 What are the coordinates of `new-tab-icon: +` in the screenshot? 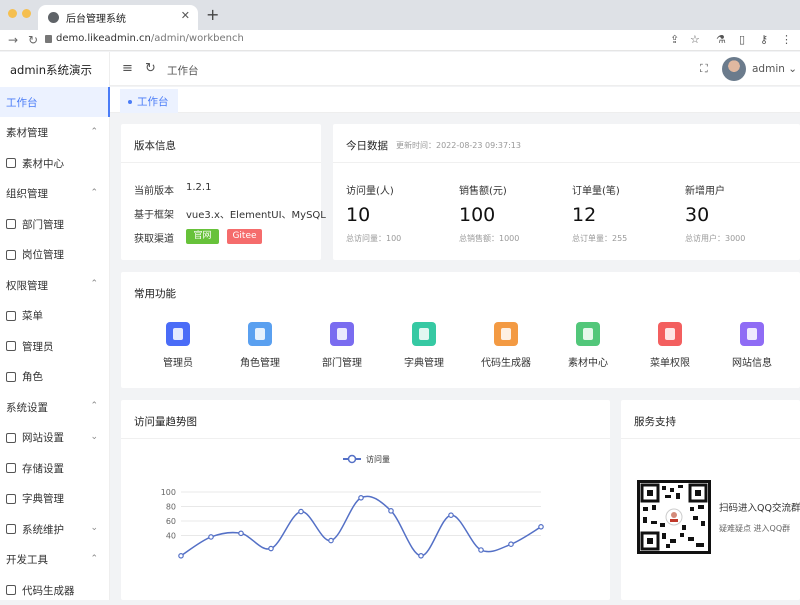 It's located at (212, 14).